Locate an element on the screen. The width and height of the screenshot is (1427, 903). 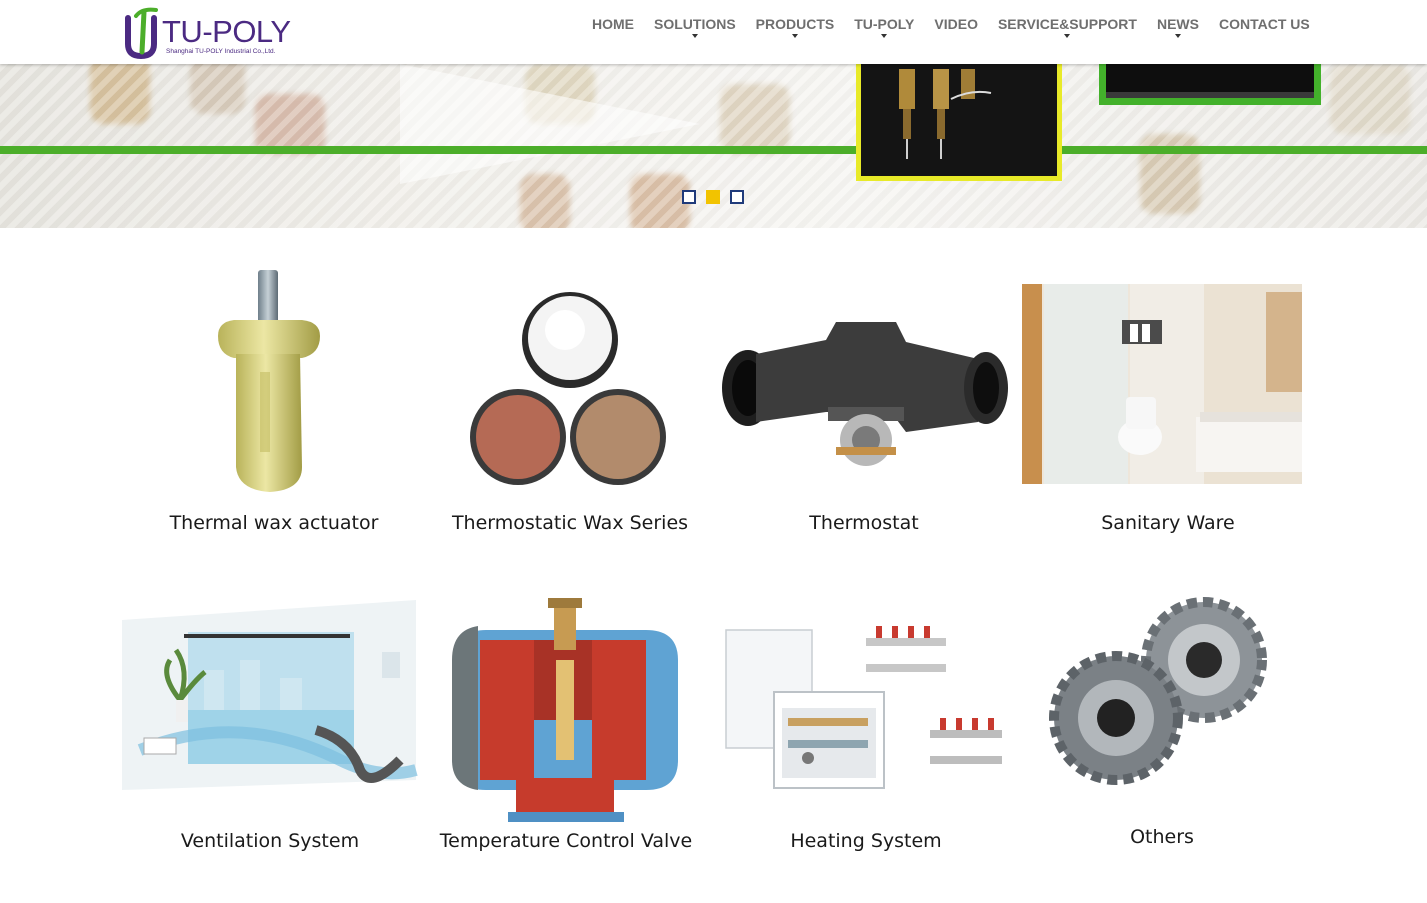
nav-products: PRODUCTS is located at coordinates (795, 24).